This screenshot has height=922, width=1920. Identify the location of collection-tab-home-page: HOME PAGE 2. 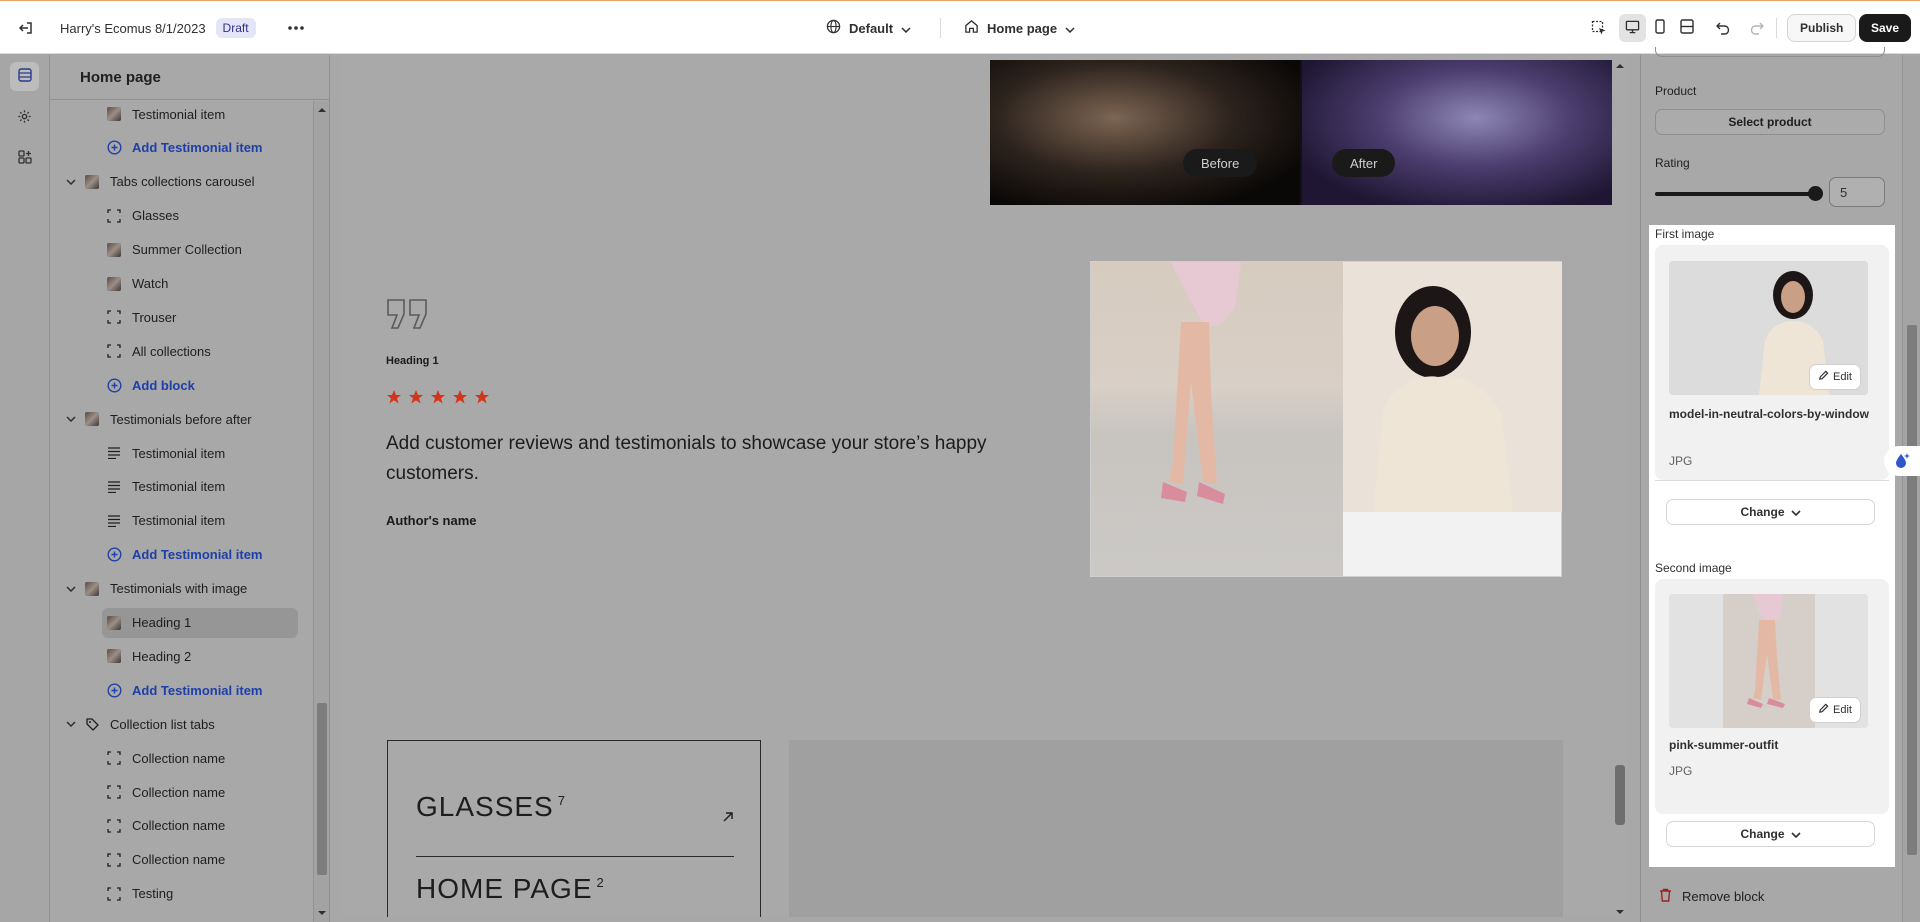
(510, 889).